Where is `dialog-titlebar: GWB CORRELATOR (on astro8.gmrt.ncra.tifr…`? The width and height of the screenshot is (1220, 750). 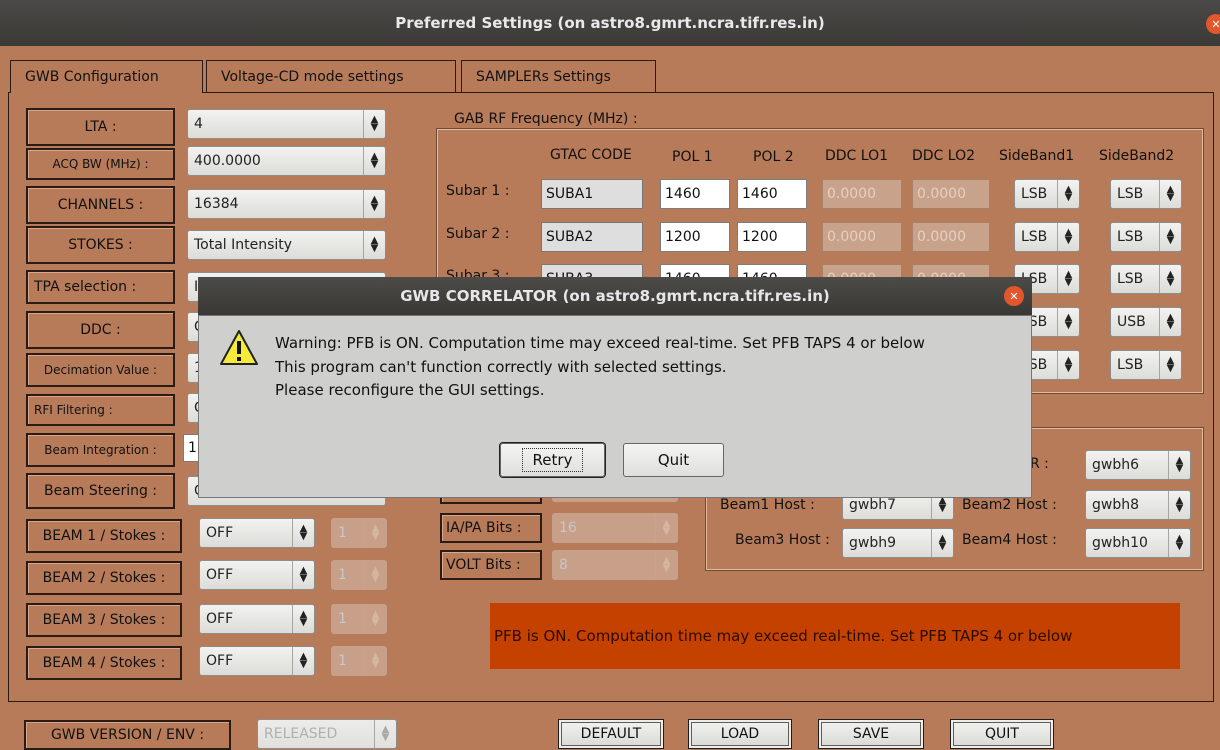
dialog-titlebar: GWB CORRELATOR (on astro8.gmrt.ncra.tifr… is located at coordinates (615, 296).